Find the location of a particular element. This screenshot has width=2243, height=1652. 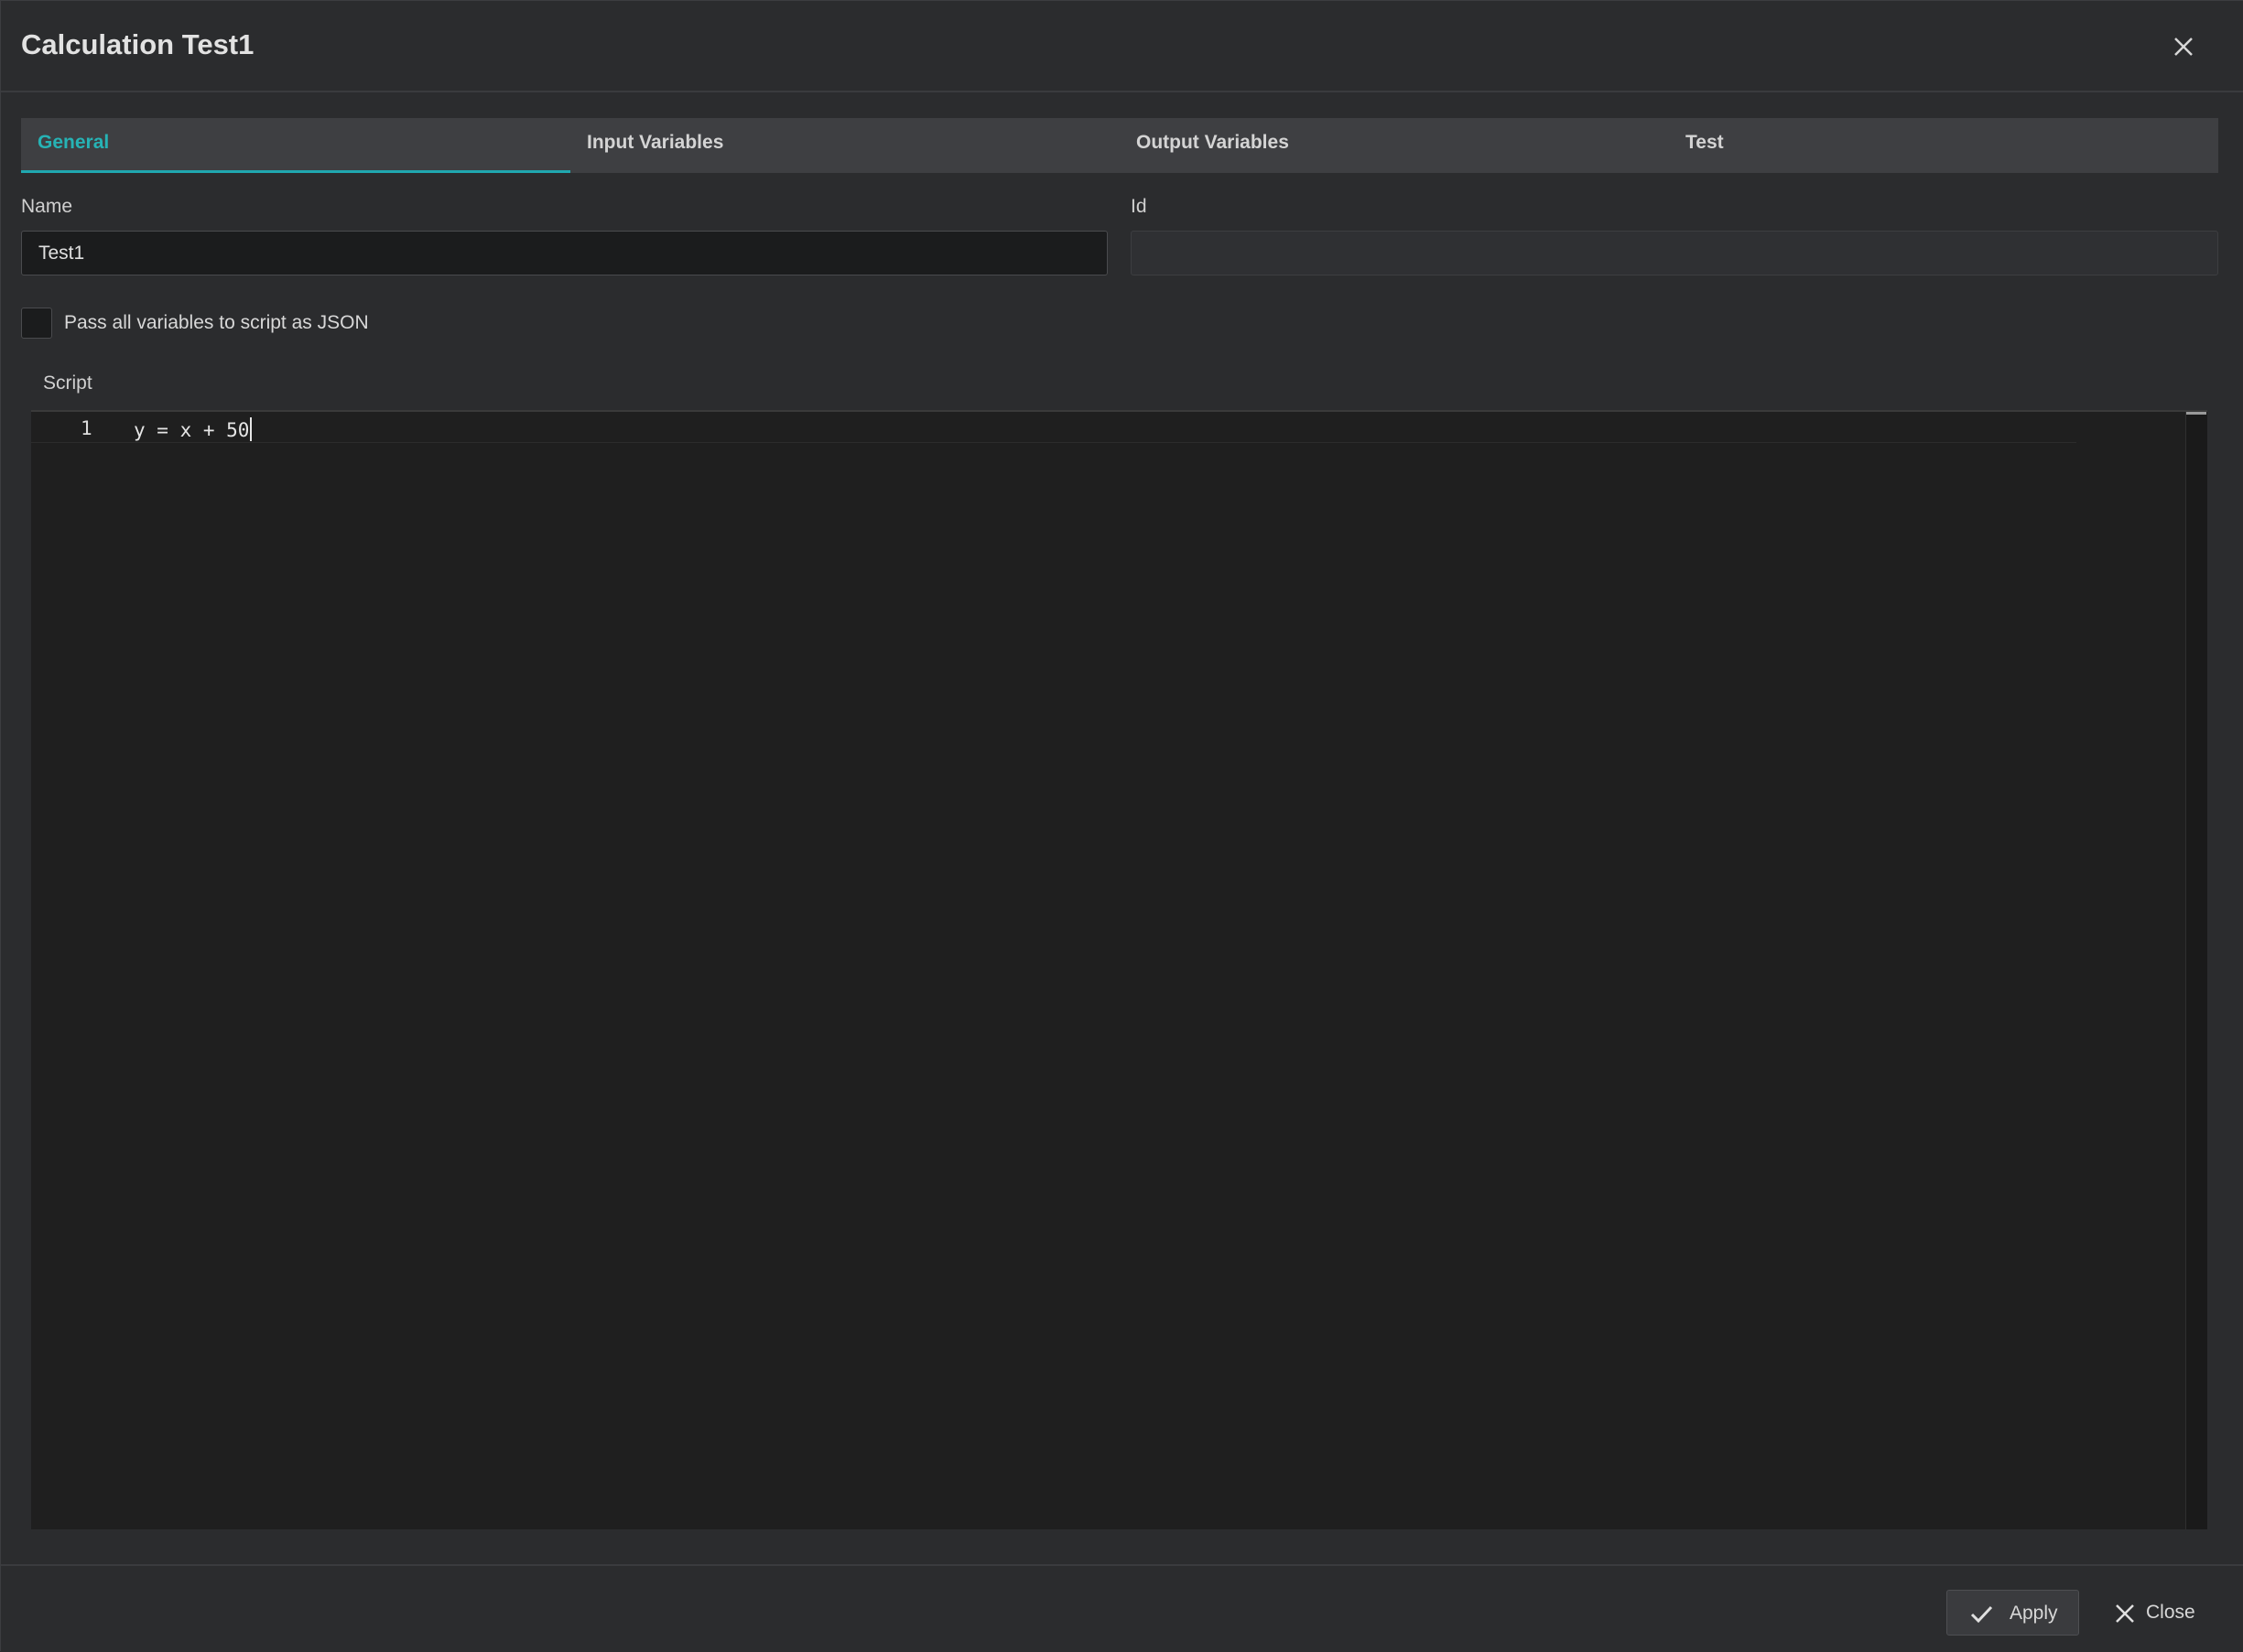

tab-input-variables-label: Input Variables is located at coordinates (655, 142).